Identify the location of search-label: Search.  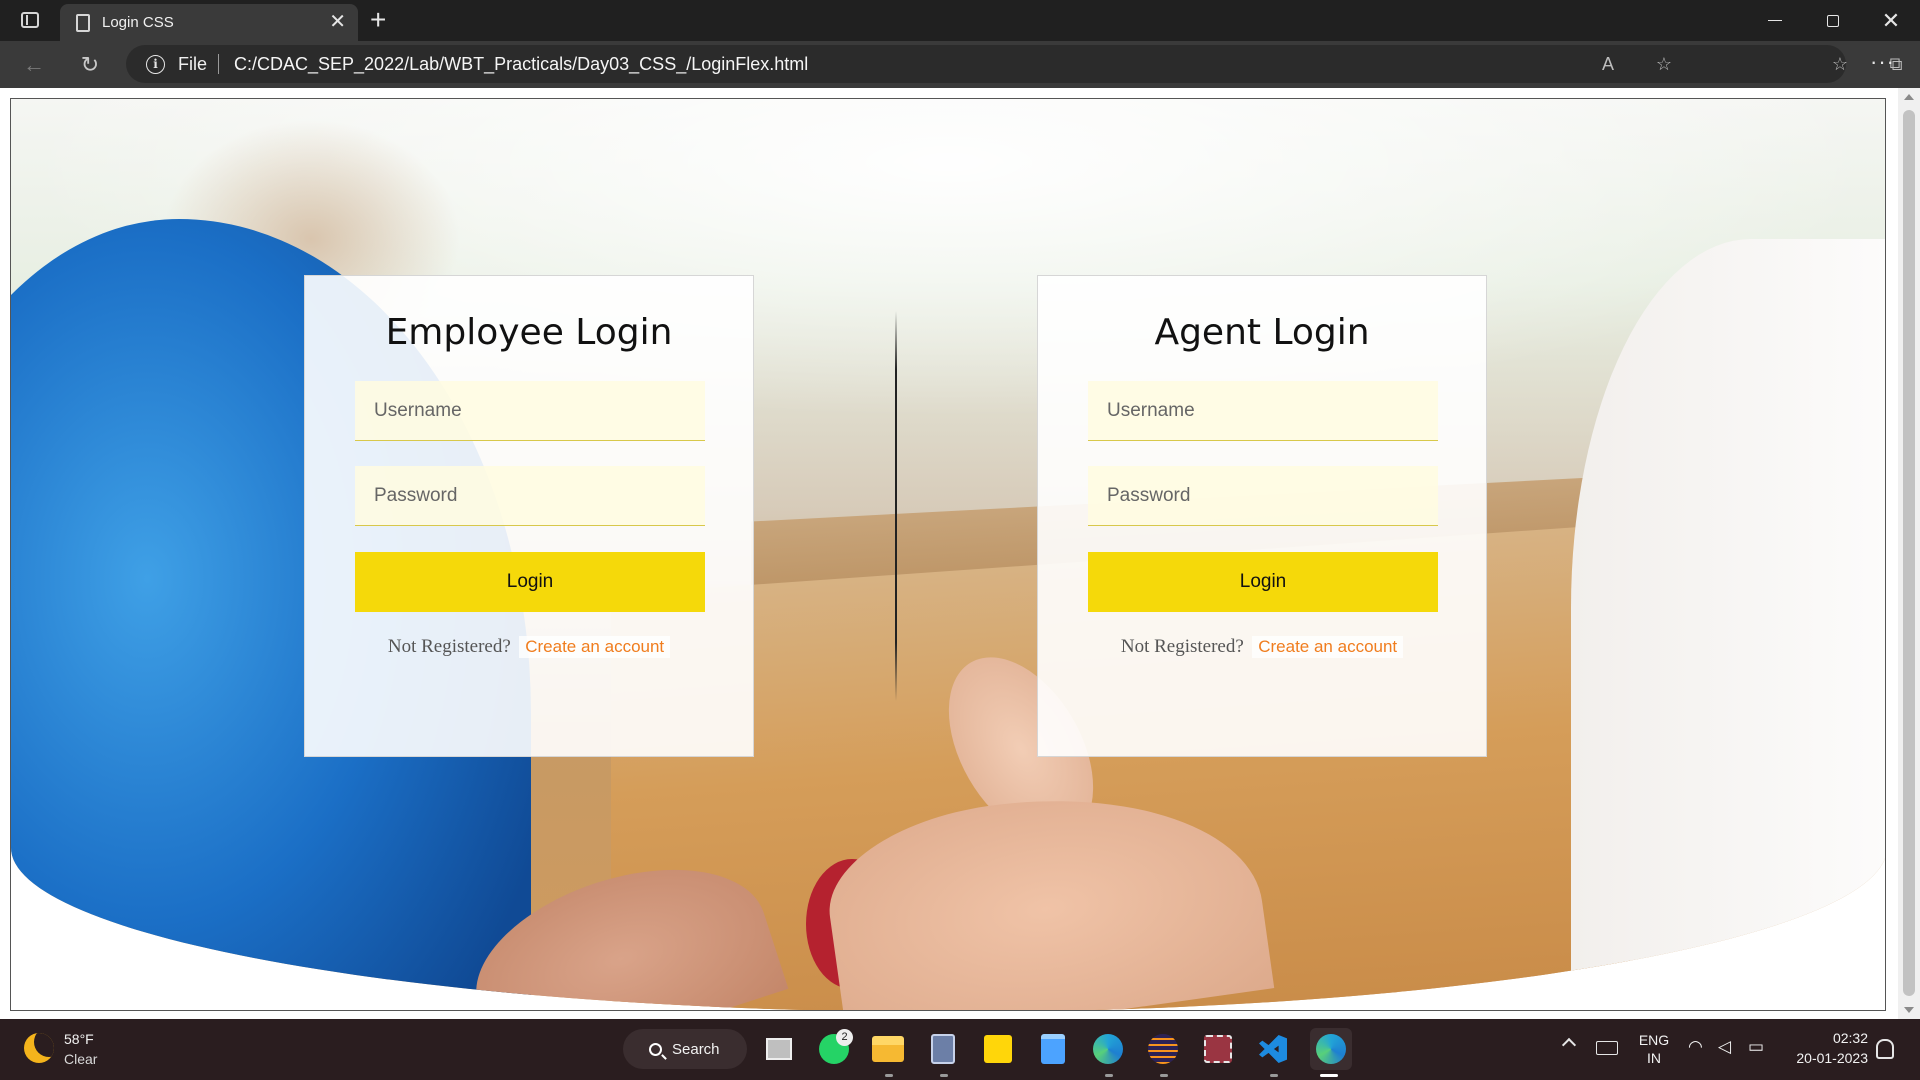
(696, 1049).